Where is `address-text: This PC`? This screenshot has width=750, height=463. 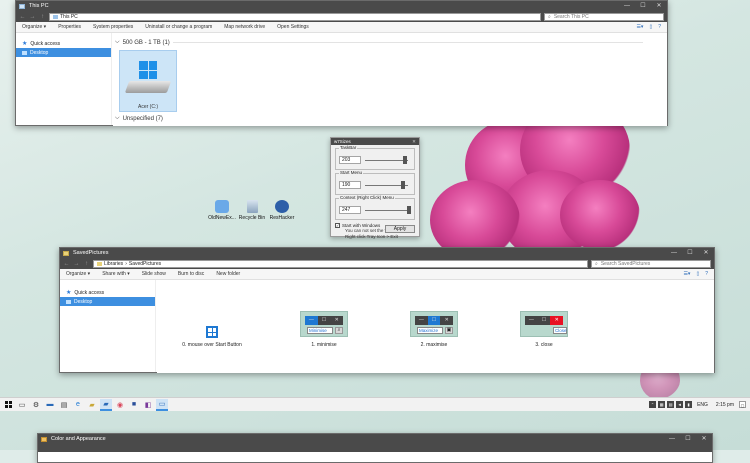 address-text: This PC is located at coordinates (69, 16).